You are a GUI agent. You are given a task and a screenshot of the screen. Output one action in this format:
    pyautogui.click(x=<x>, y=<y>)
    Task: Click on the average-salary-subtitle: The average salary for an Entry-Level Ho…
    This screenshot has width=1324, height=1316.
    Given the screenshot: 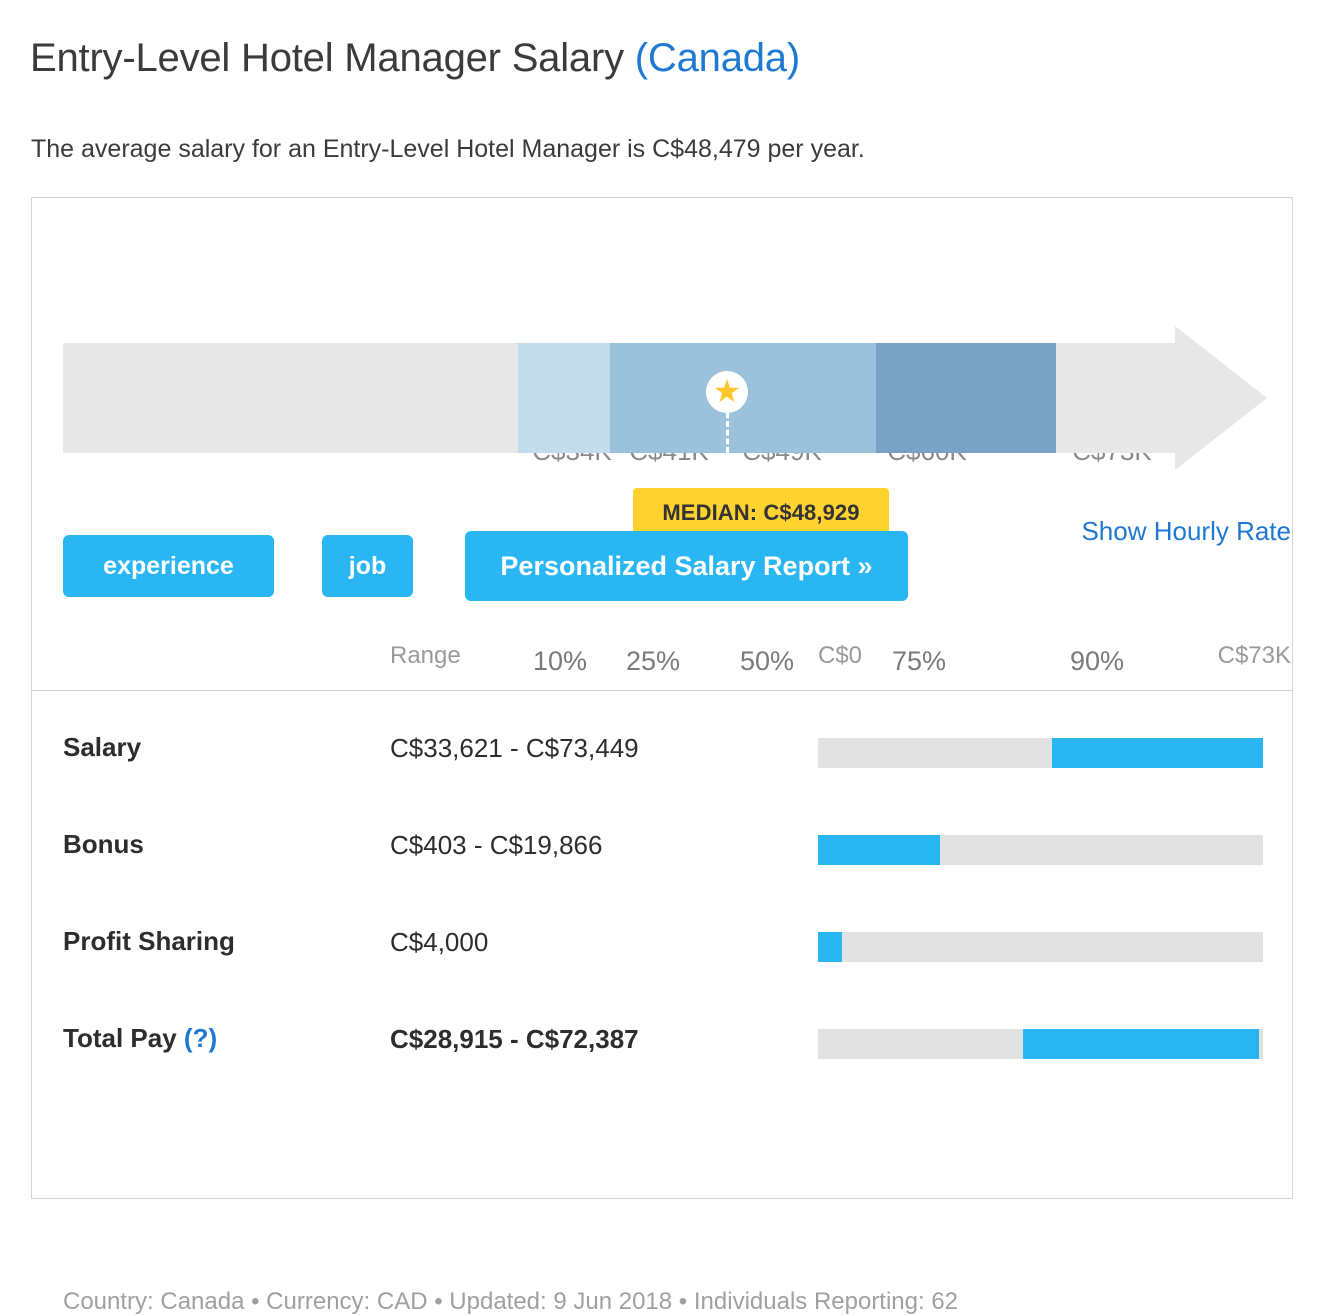 What is the action you would take?
    pyautogui.click(x=448, y=149)
    